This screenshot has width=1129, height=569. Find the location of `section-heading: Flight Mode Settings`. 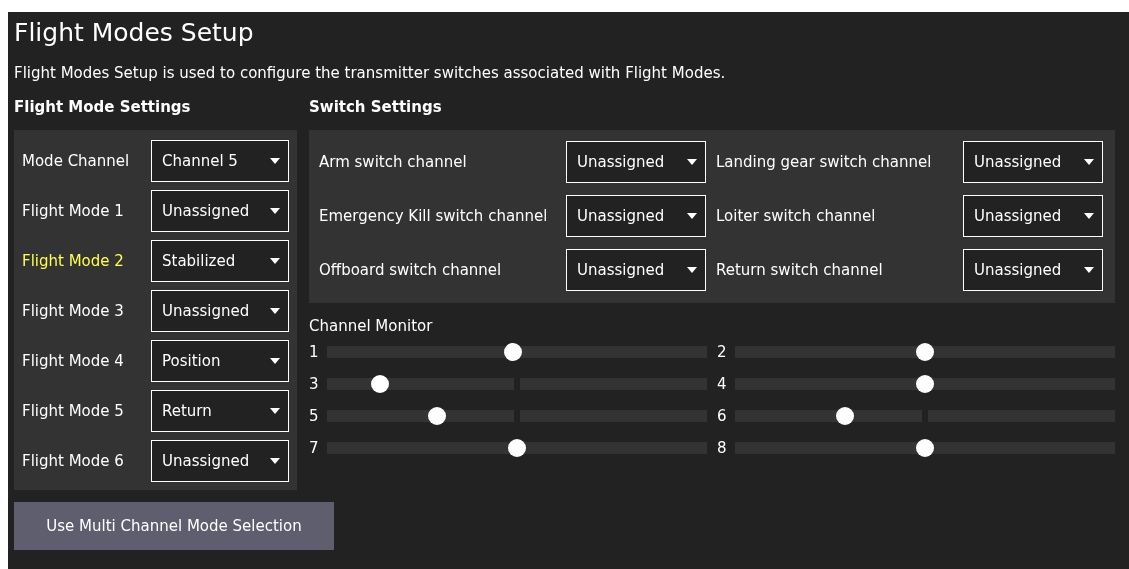

section-heading: Flight Mode Settings is located at coordinates (103, 108).